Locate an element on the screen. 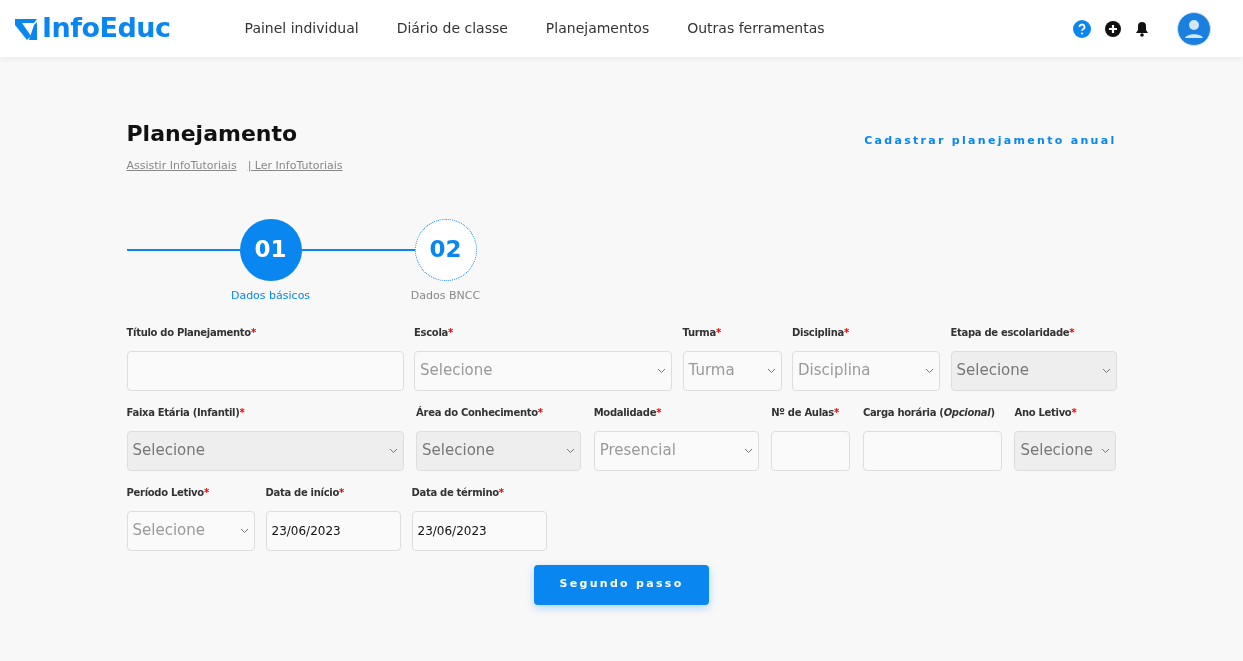 This screenshot has width=1243, height=661. tutorial-link: | Ler InfoTutoriais is located at coordinates (295, 166).